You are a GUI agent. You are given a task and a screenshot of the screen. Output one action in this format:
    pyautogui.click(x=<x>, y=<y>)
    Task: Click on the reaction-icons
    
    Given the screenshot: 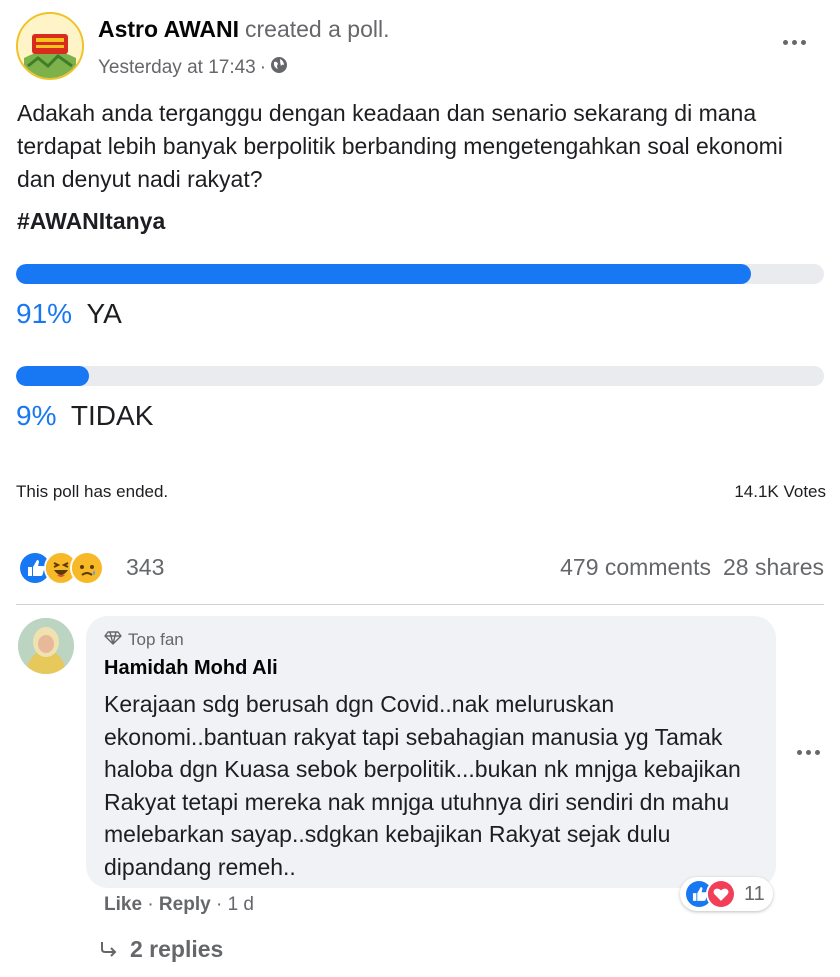 What is the action you would take?
    pyautogui.click(x=61, y=568)
    